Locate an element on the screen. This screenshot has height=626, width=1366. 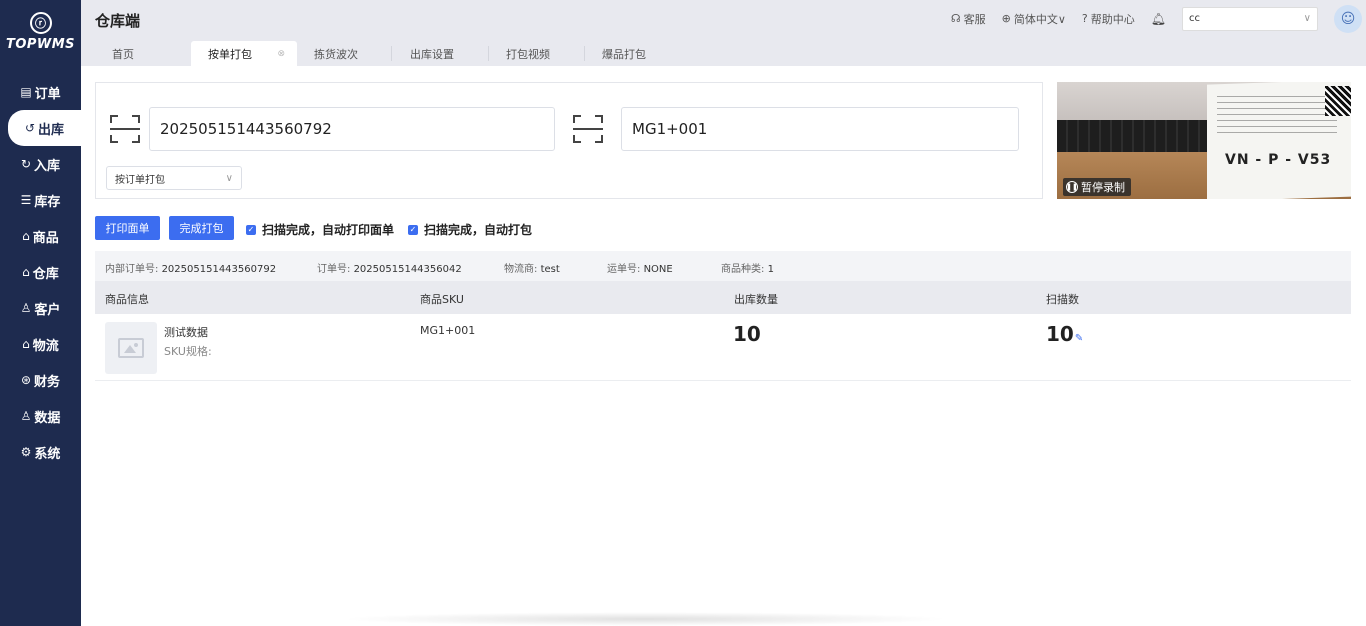
sidebar-item-inbound: ↻ 入库 is located at coordinates (40, 164).